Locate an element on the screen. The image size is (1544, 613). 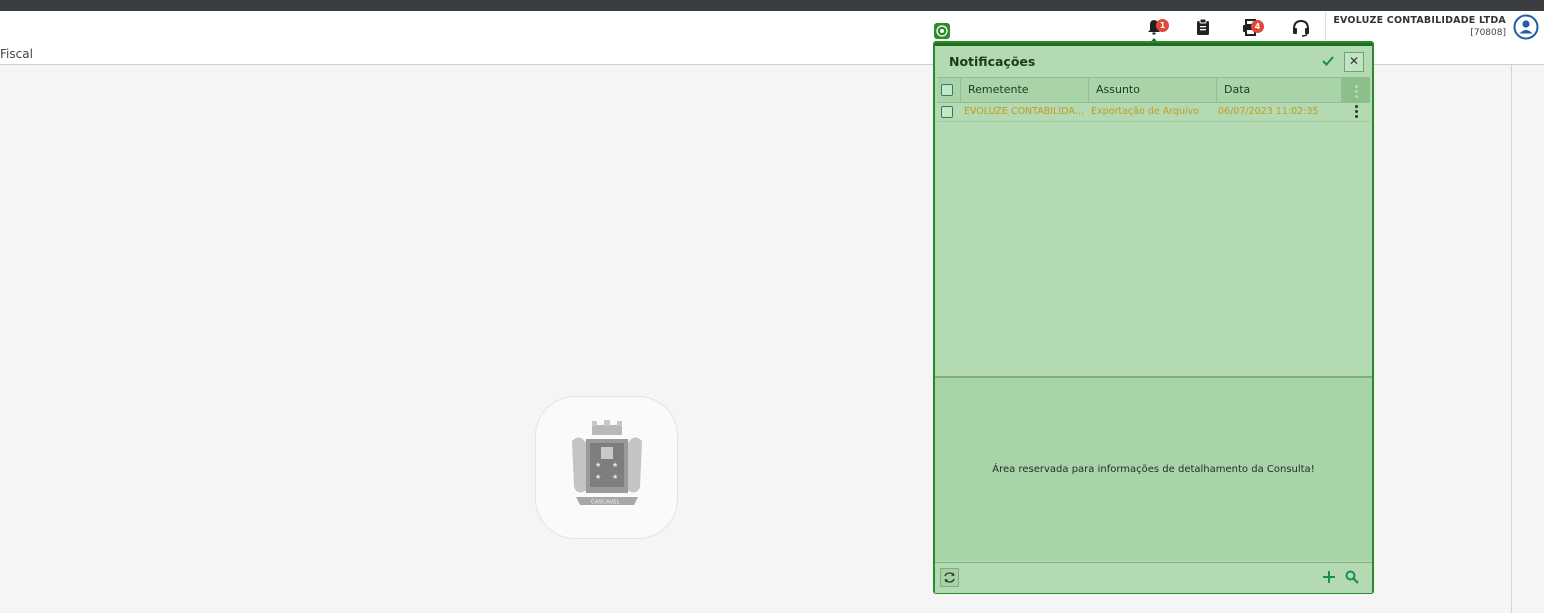
panel-top-accent is located at coordinates (1153, 44).